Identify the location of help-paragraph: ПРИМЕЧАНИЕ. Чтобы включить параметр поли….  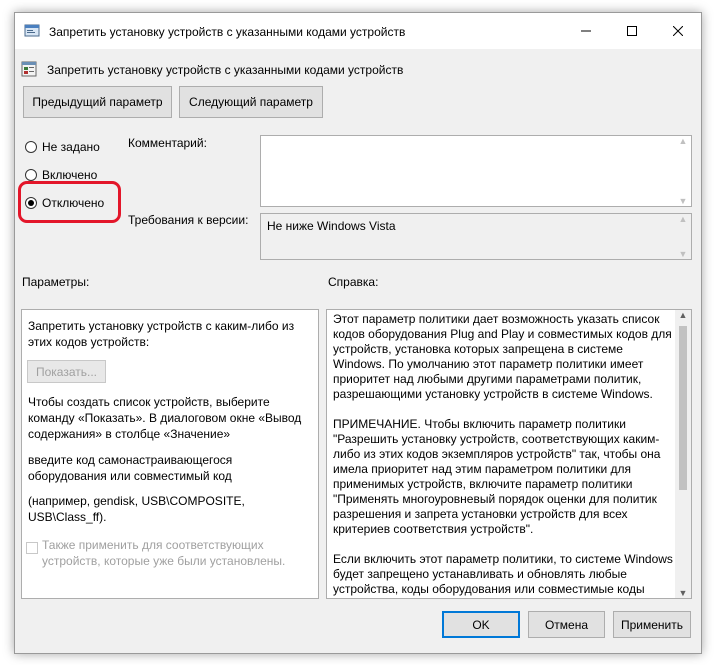
(497, 476).